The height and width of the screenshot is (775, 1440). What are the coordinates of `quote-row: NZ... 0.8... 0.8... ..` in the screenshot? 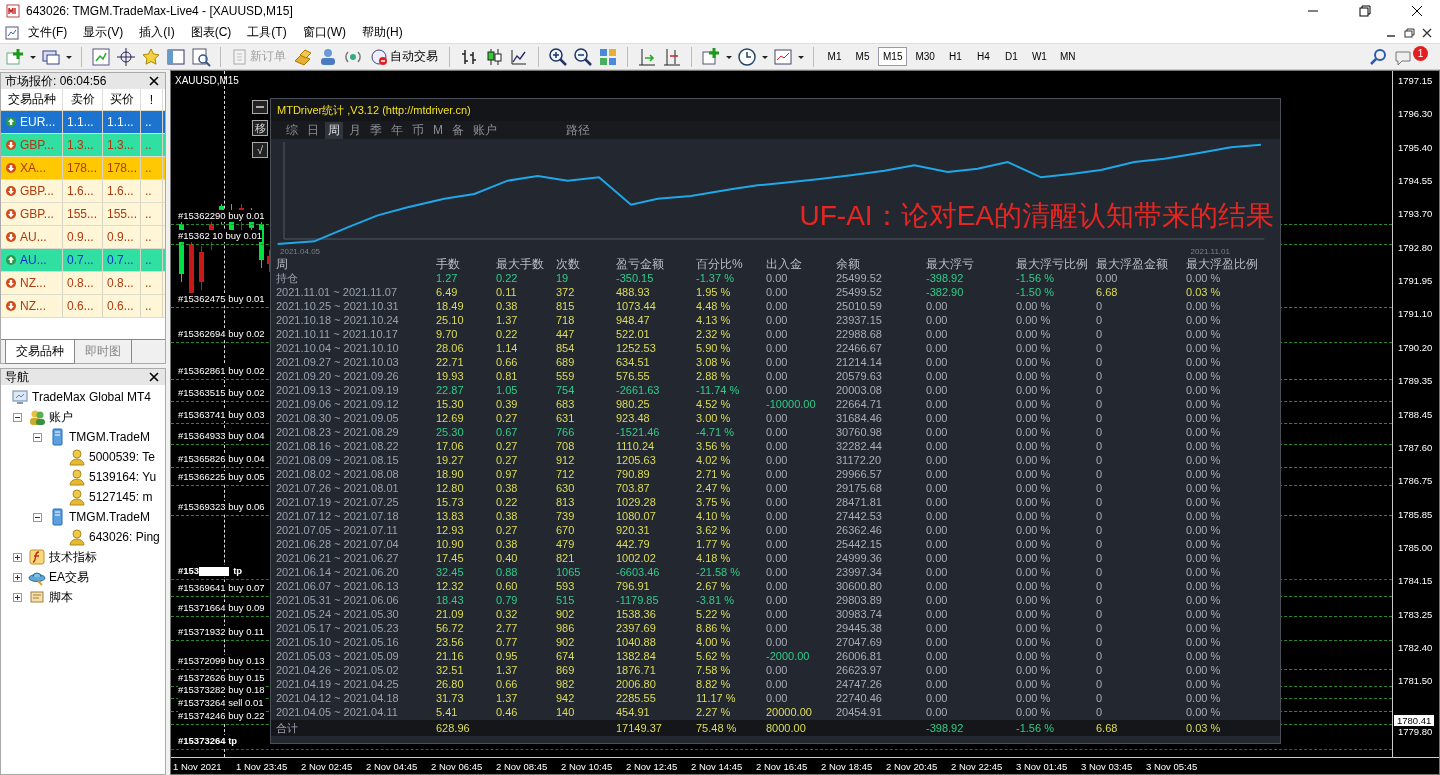 It's located at (83, 283).